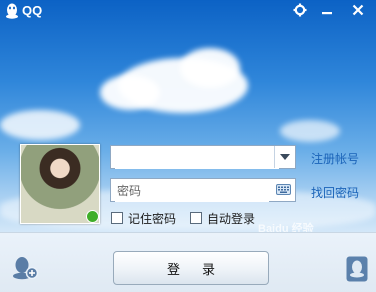 The height and width of the screenshot is (292, 376). What do you see at coordinates (92, 216) in the screenshot?
I see `online-status-icon` at bounding box center [92, 216].